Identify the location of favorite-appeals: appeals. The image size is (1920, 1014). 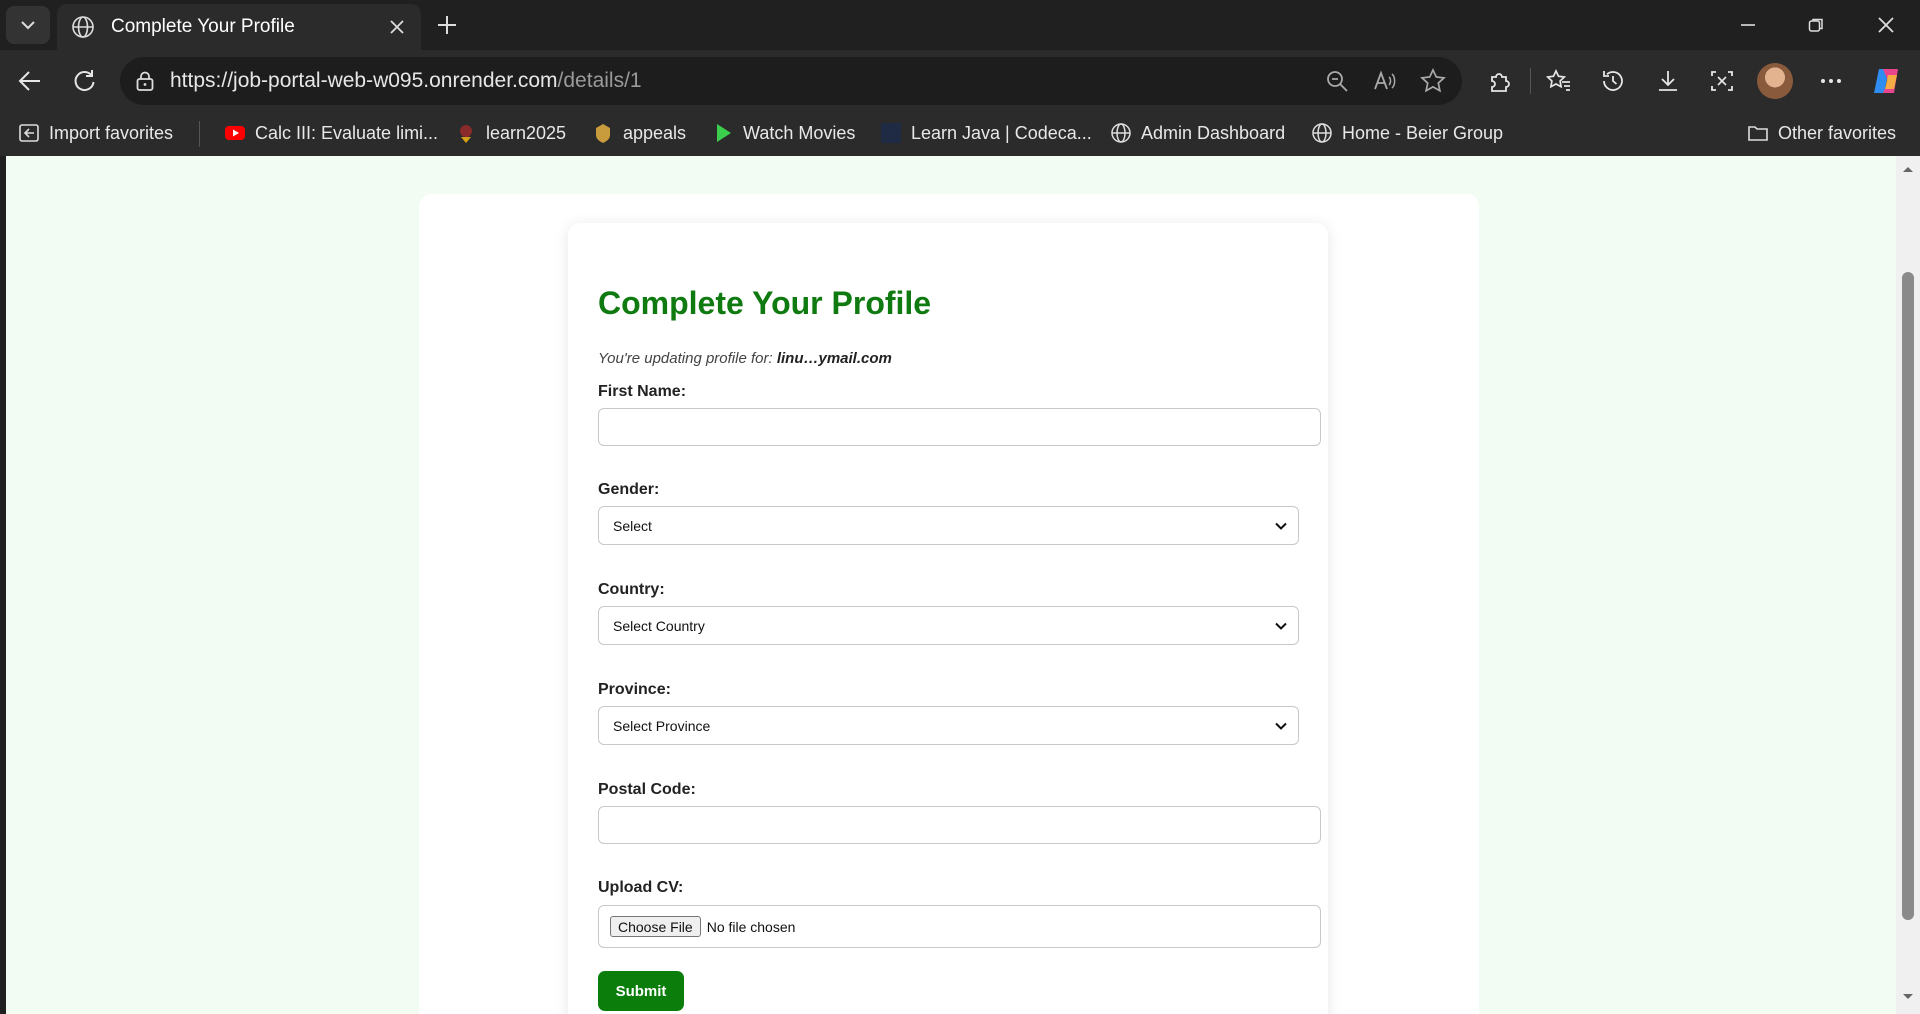
(639, 133).